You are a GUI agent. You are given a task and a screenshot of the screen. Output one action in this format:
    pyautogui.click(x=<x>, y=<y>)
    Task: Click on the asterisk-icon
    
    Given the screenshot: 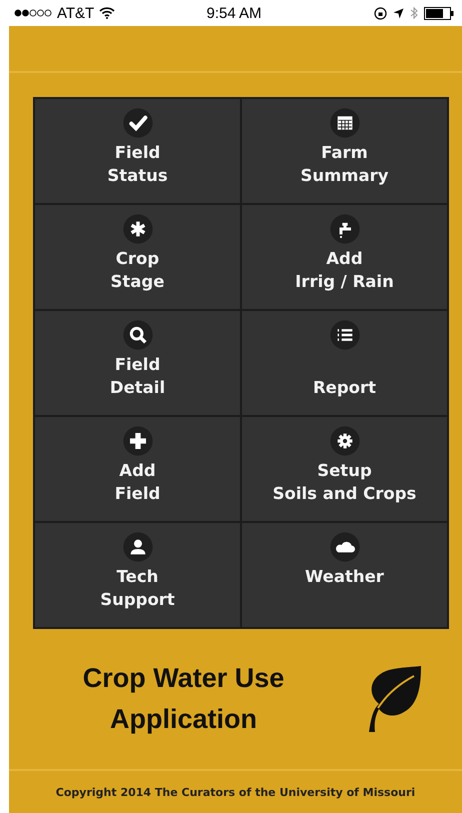 What is the action you would take?
    pyautogui.click(x=138, y=229)
    